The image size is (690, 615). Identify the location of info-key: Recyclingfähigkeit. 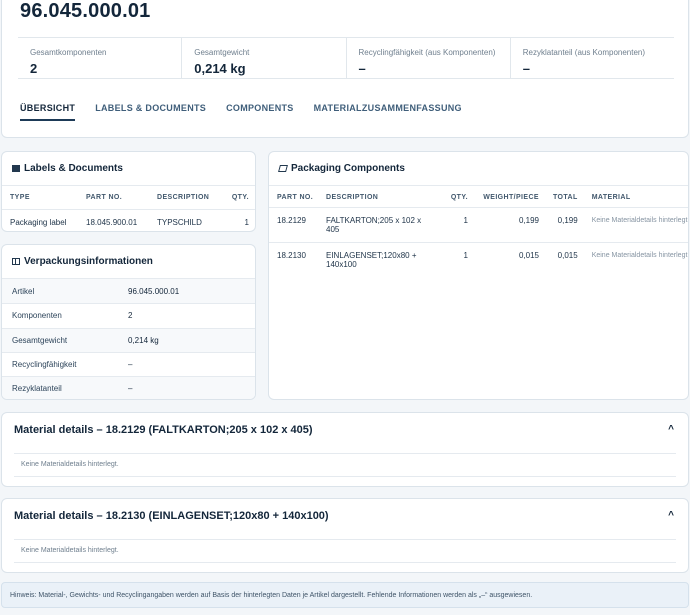
(44, 365).